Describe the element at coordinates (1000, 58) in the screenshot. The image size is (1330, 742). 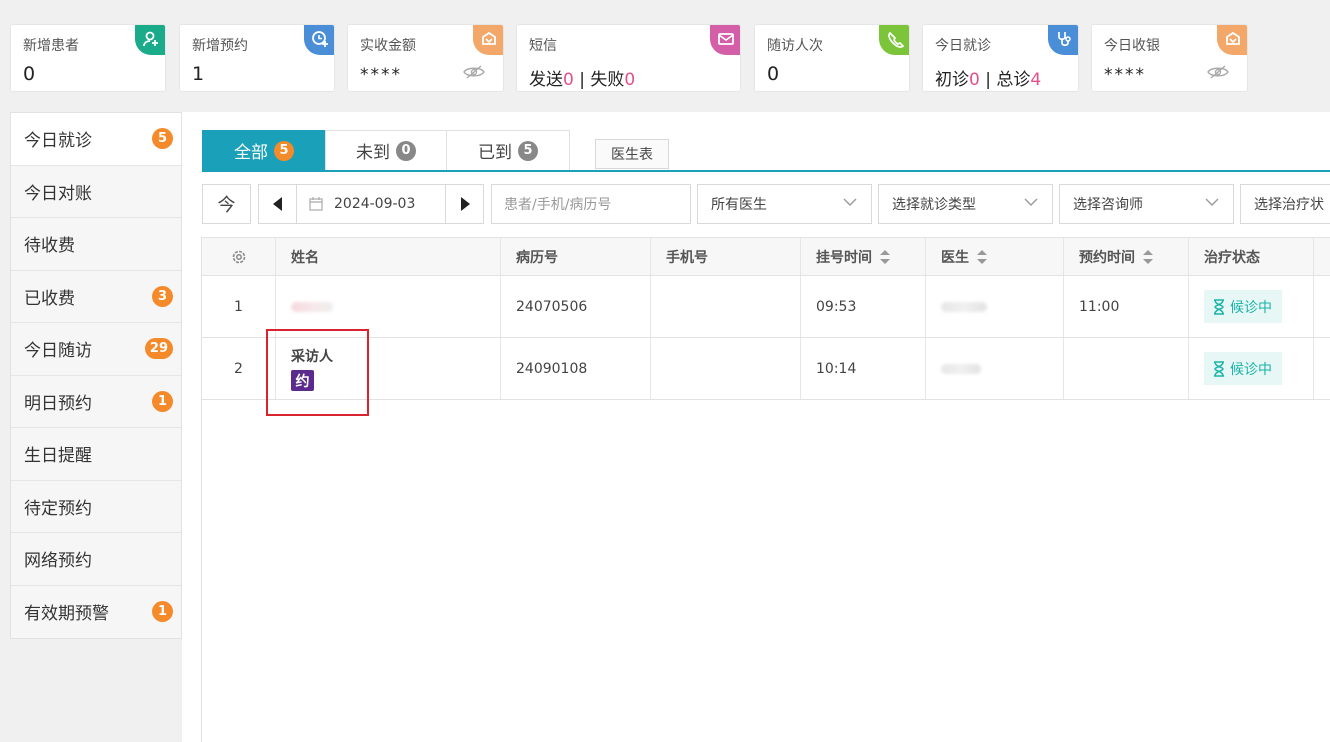
I see `stat-card-today-visits: 今日就诊 初诊0 | 总诊4` at that location.